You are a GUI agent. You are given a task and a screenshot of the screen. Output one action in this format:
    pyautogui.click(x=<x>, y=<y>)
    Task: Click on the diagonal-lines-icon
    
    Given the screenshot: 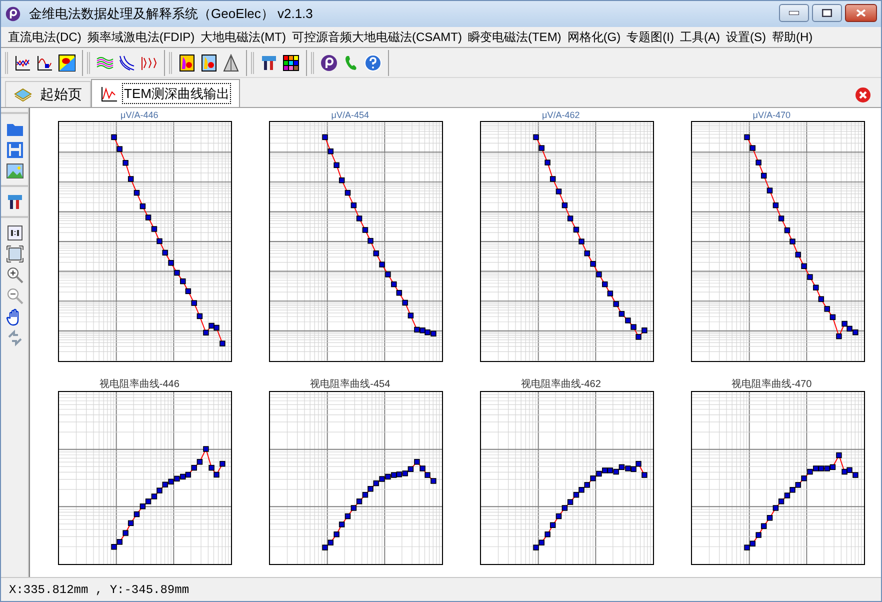 What is the action you would take?
    pyautogui.click(x=127, y=63)
    